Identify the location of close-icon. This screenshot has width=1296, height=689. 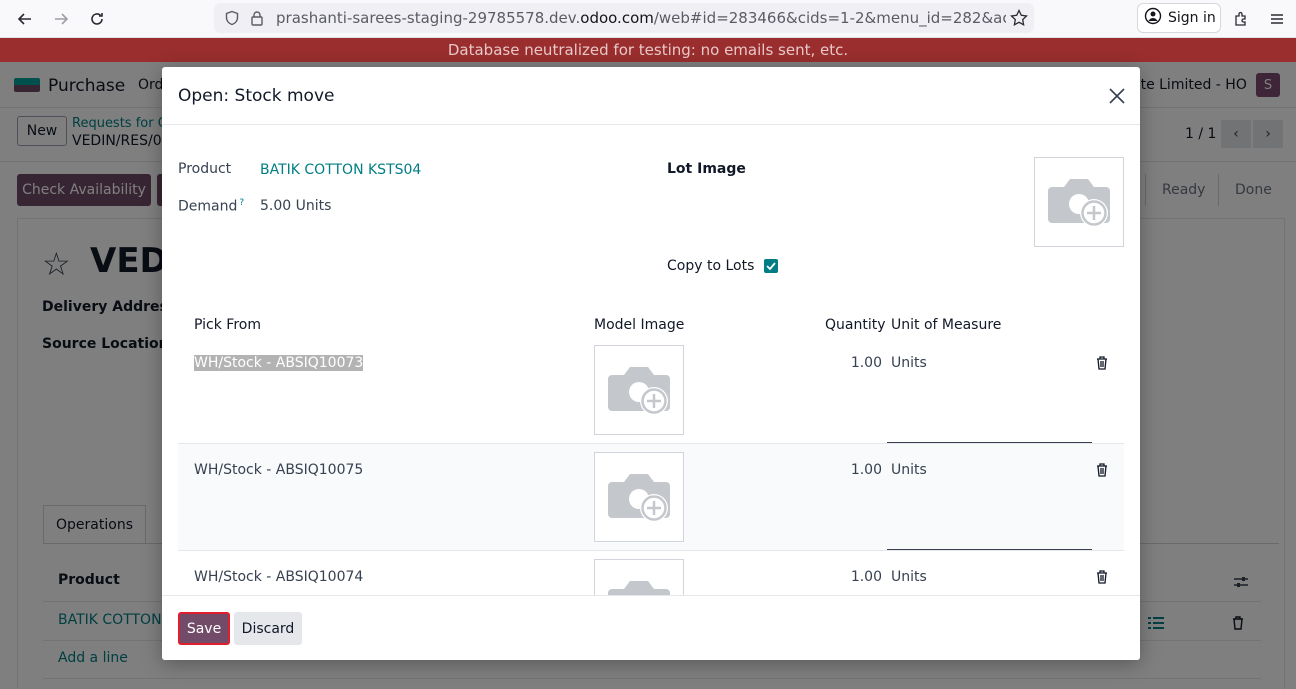
(1117, 96).